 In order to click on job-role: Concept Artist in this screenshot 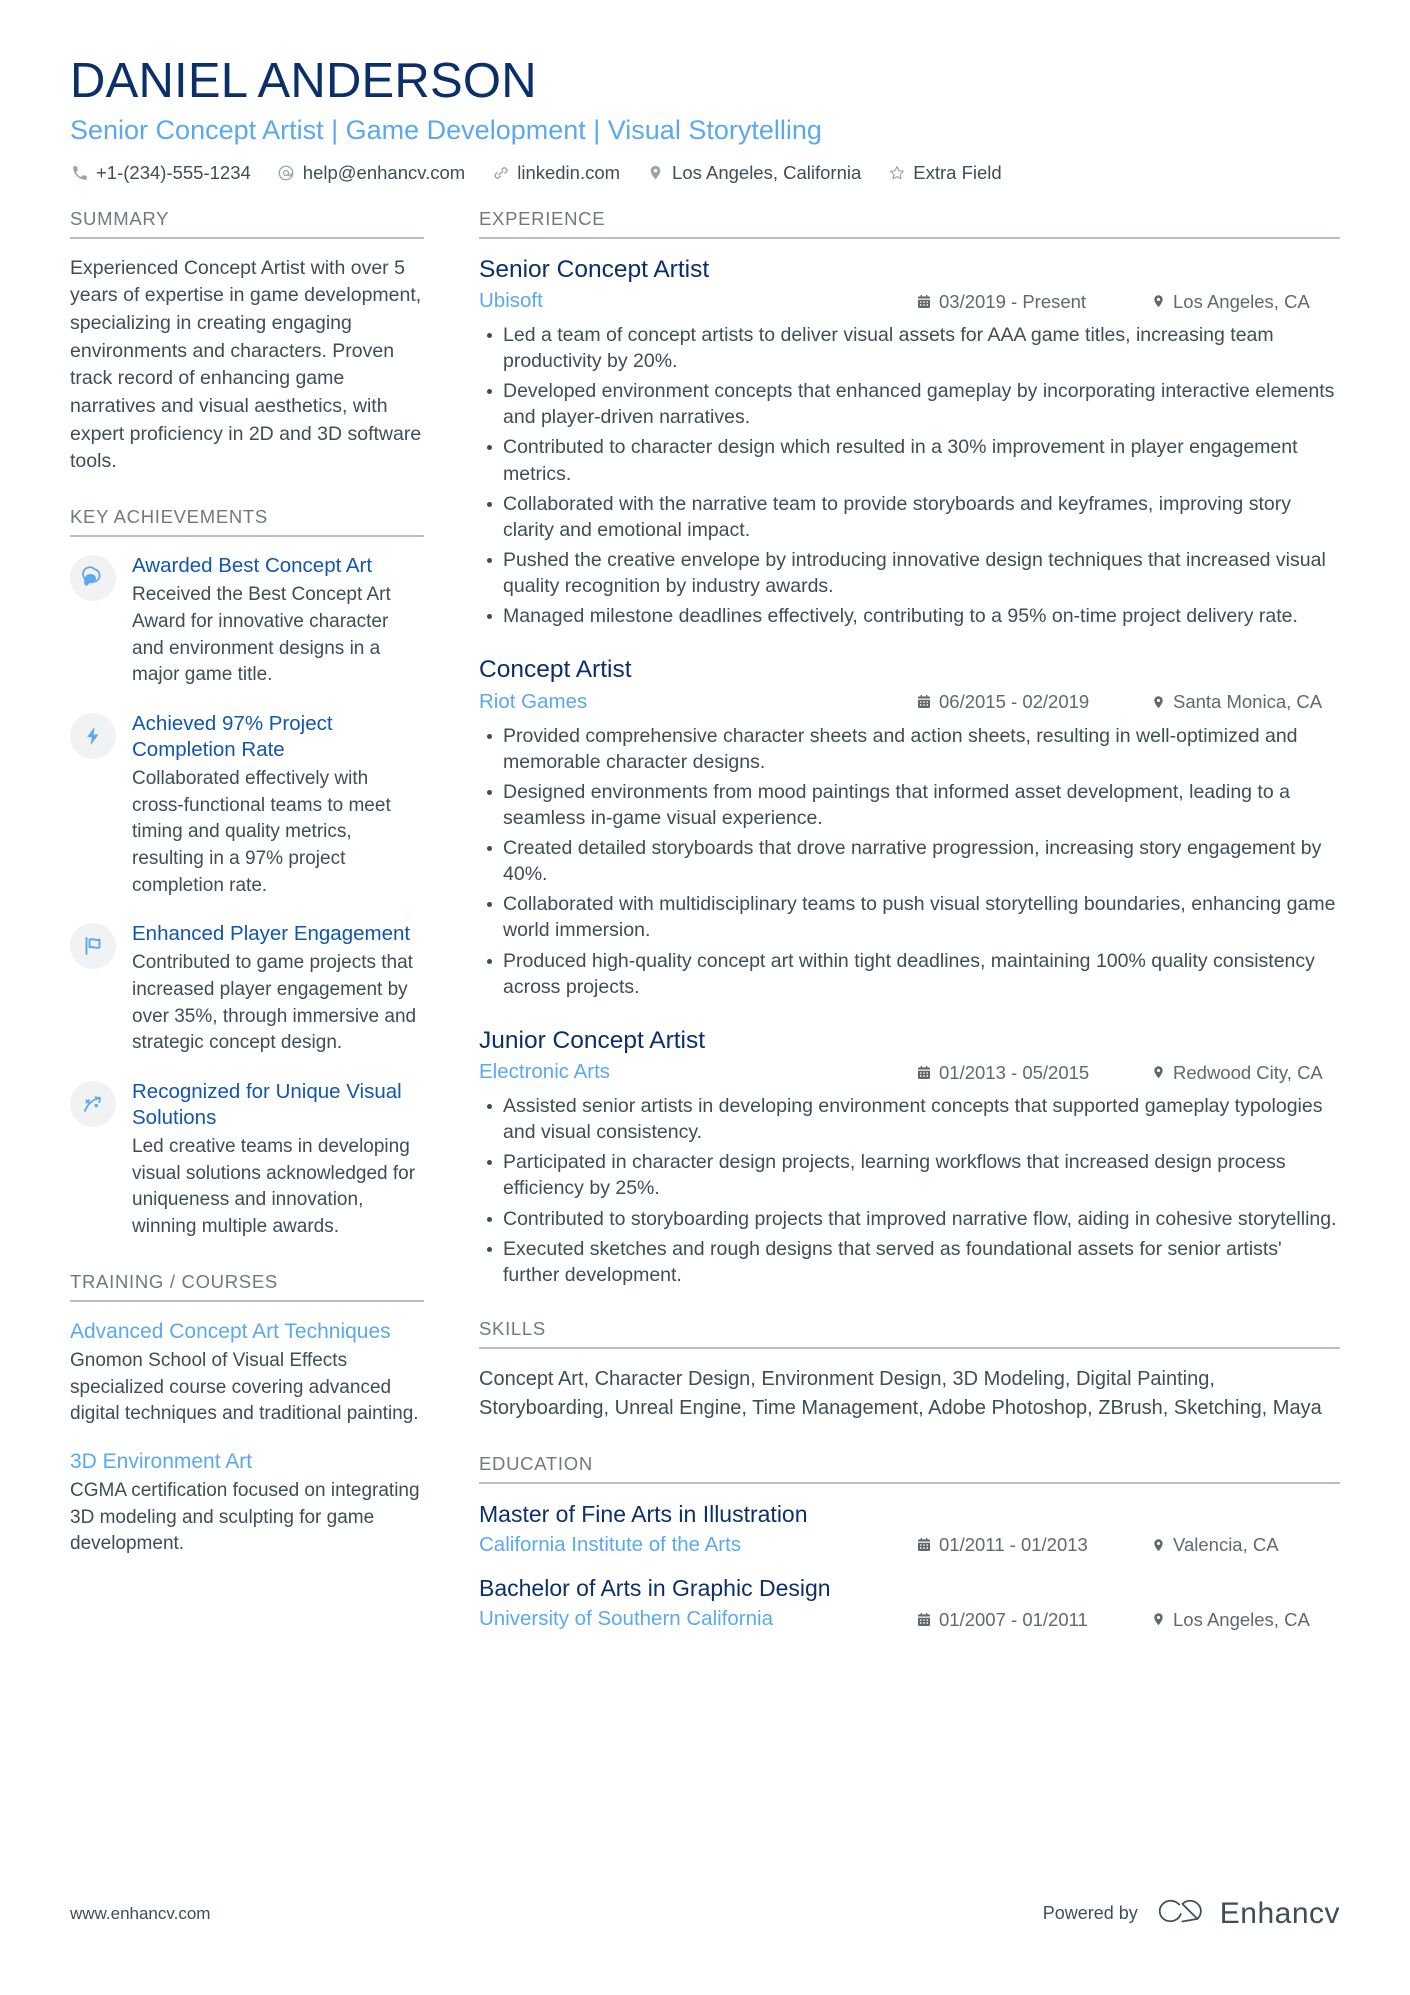, I will do `click(555, 670)`.